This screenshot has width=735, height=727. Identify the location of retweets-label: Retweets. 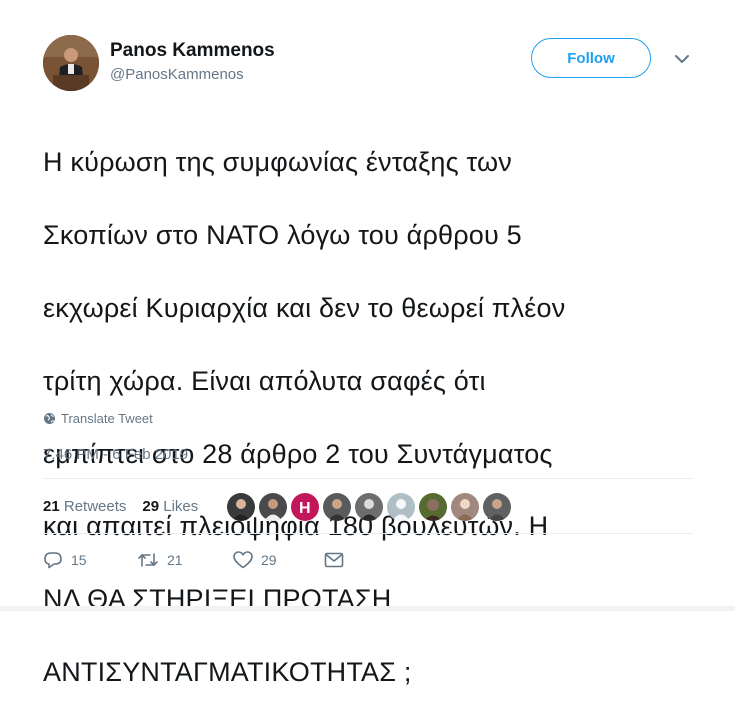
(95, 506).